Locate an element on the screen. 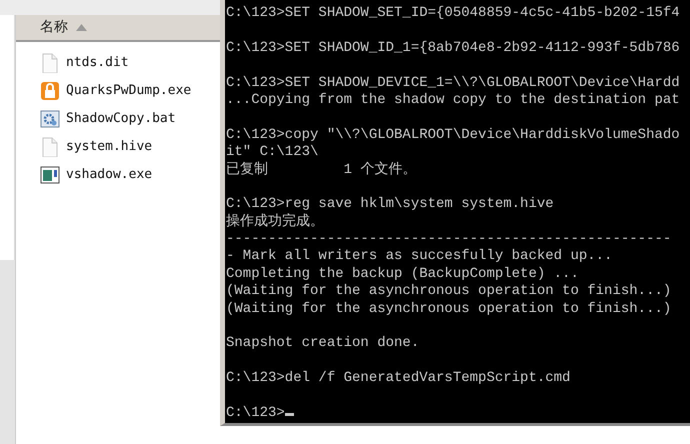 The height and width of the screenshot is (444, 690). console-line: C:\123>del /f GeneratedVarsTempScript.cmd is located at coordinates (398, 378).